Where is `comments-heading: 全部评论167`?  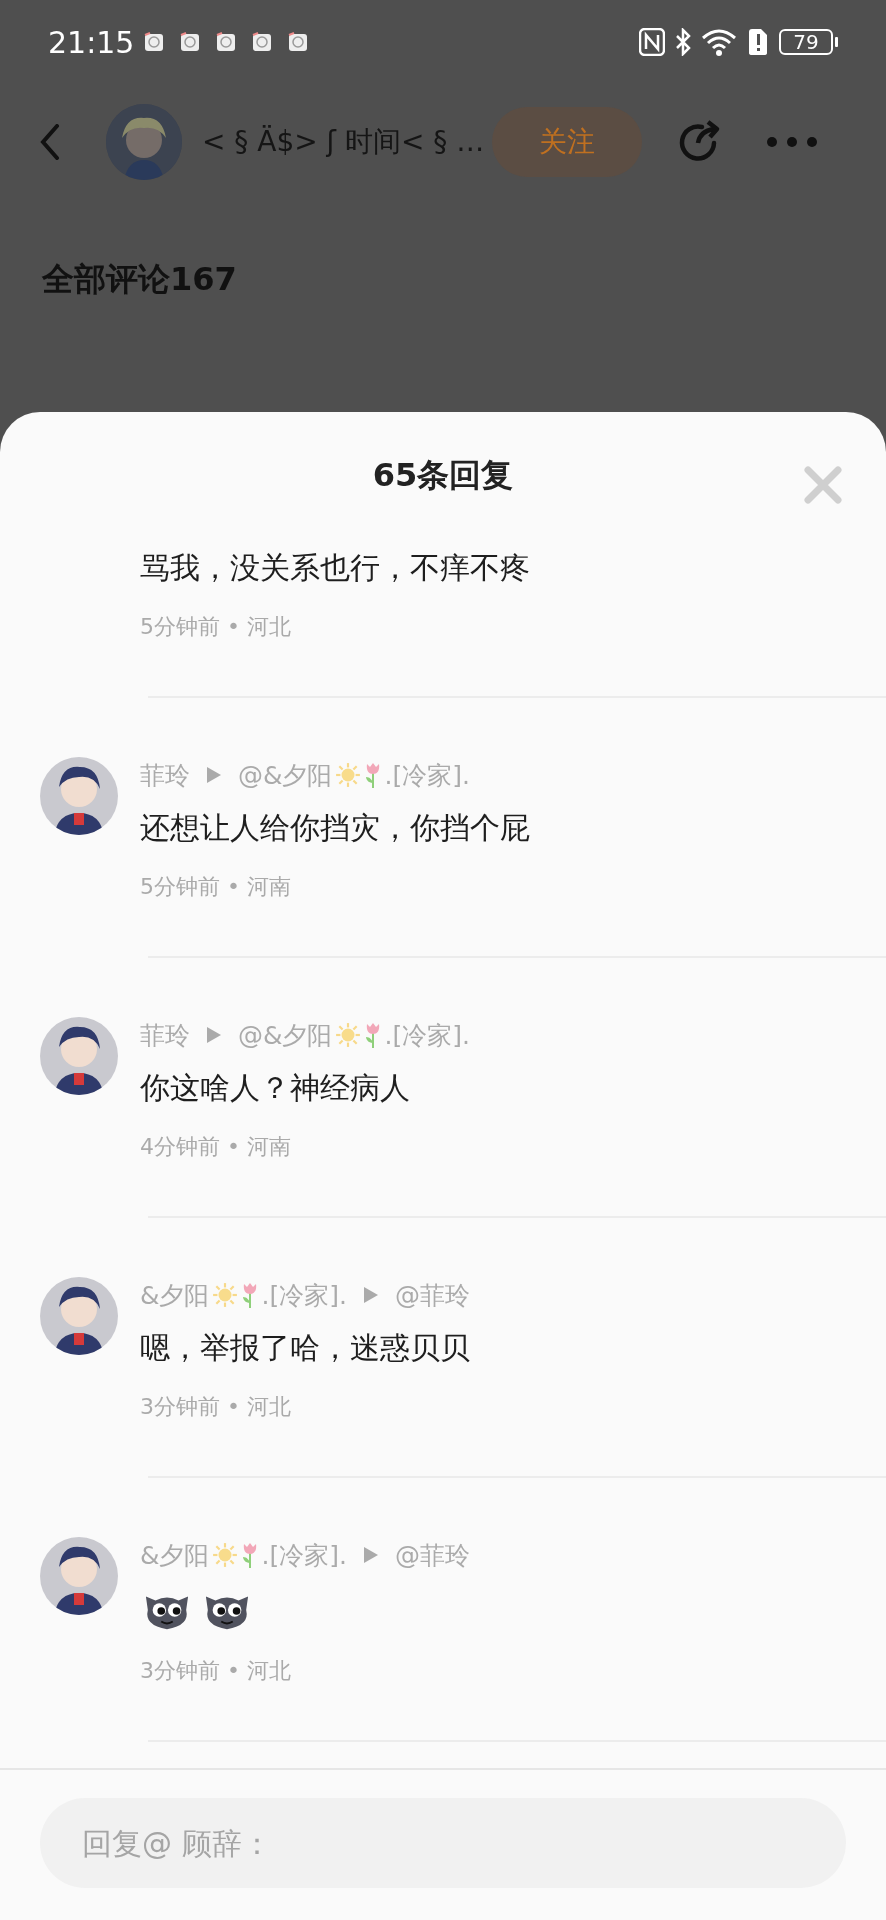
comments-heading: 全部评论167 is located at coordinates (139, 279).